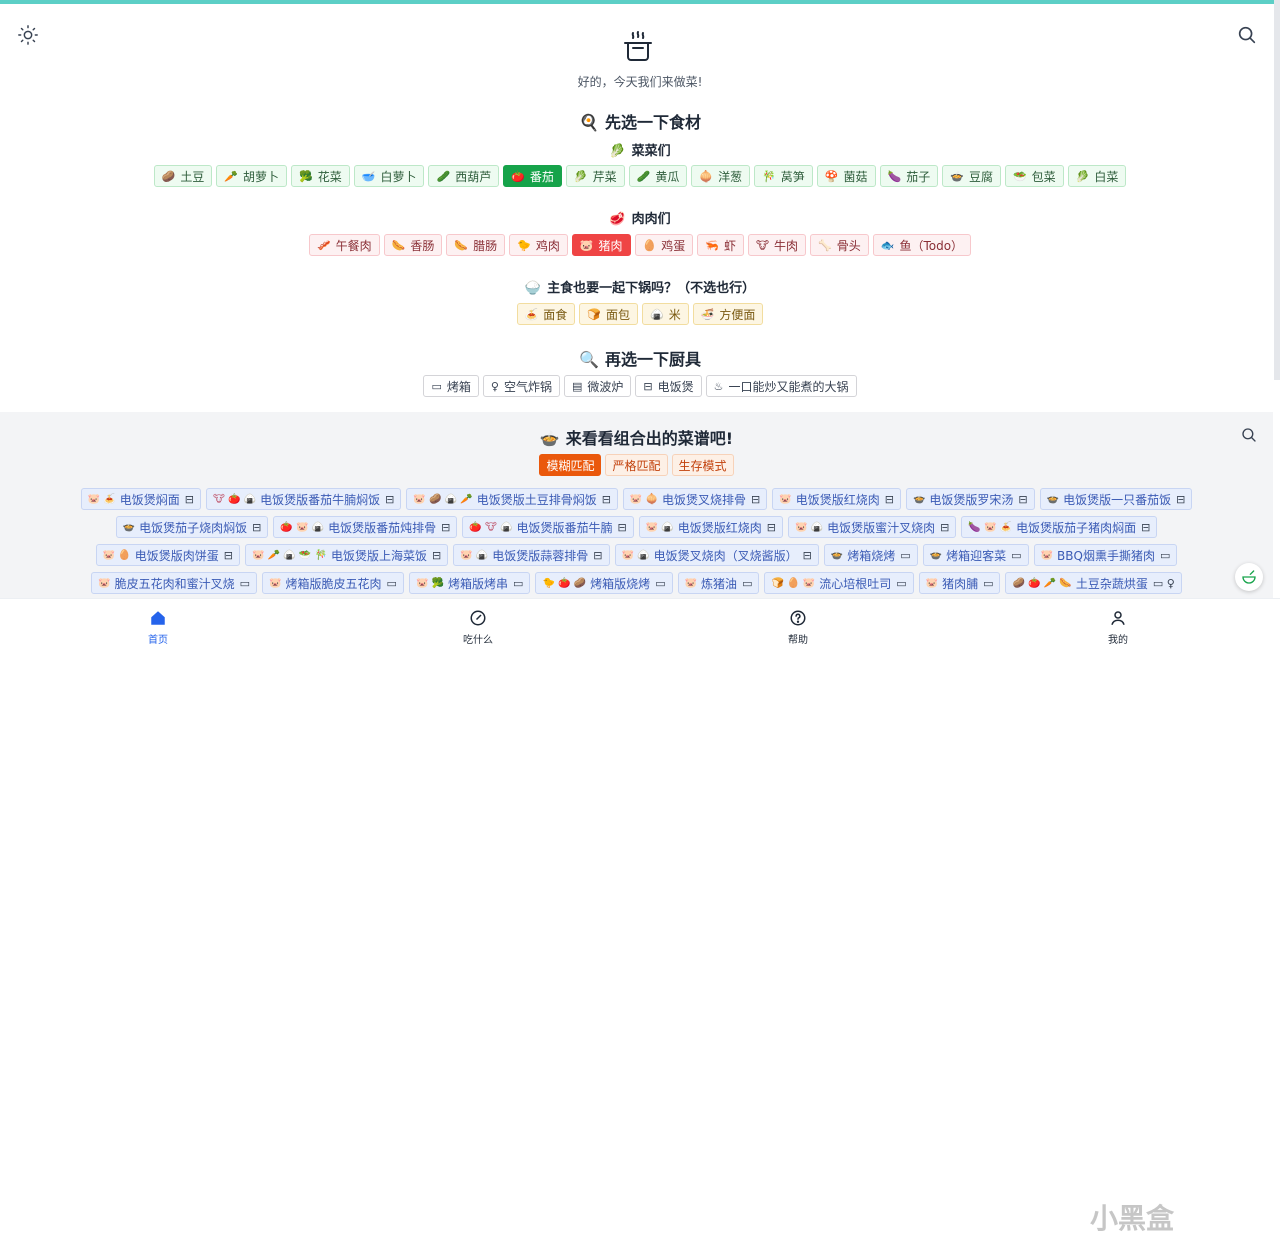 The width and height of the screenshot is (1280, 1237). What do you see at coordinates (333, 583) in the screenshot?
I see `recipe-tag: 🐷 烤箱版脆皮五花肉 ▭` at bounding box center [333, 583].